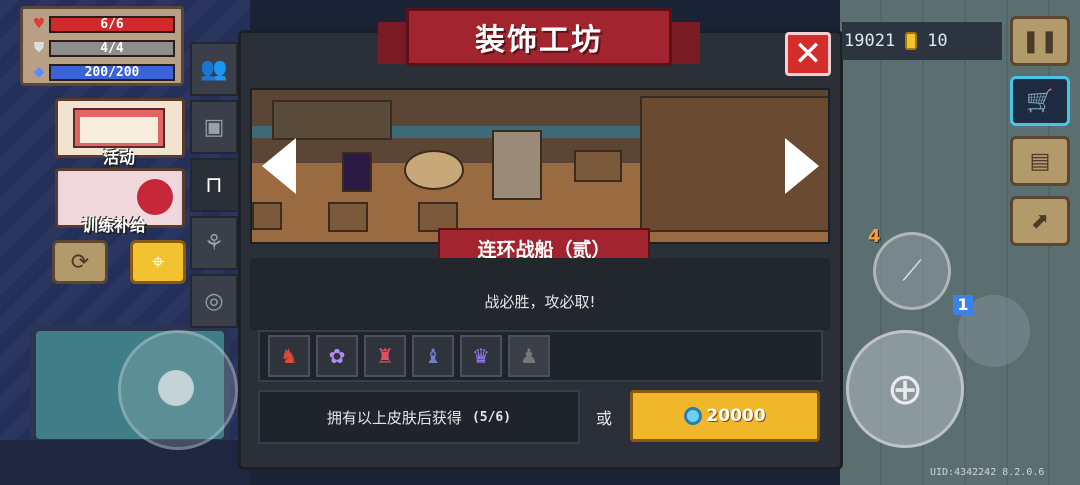 The height and width of the screenshot is (485, 1080). What do you see at coordinates (491, 417) in the screenshot?
I see `requirement-progress: (5/6)` at bounding box center [491, 417].